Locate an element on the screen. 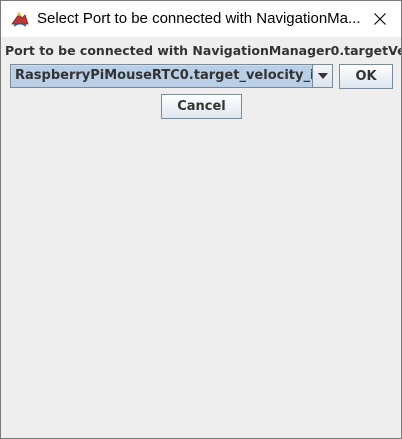  chevron-down-icon is located at coordinates (323, 76).